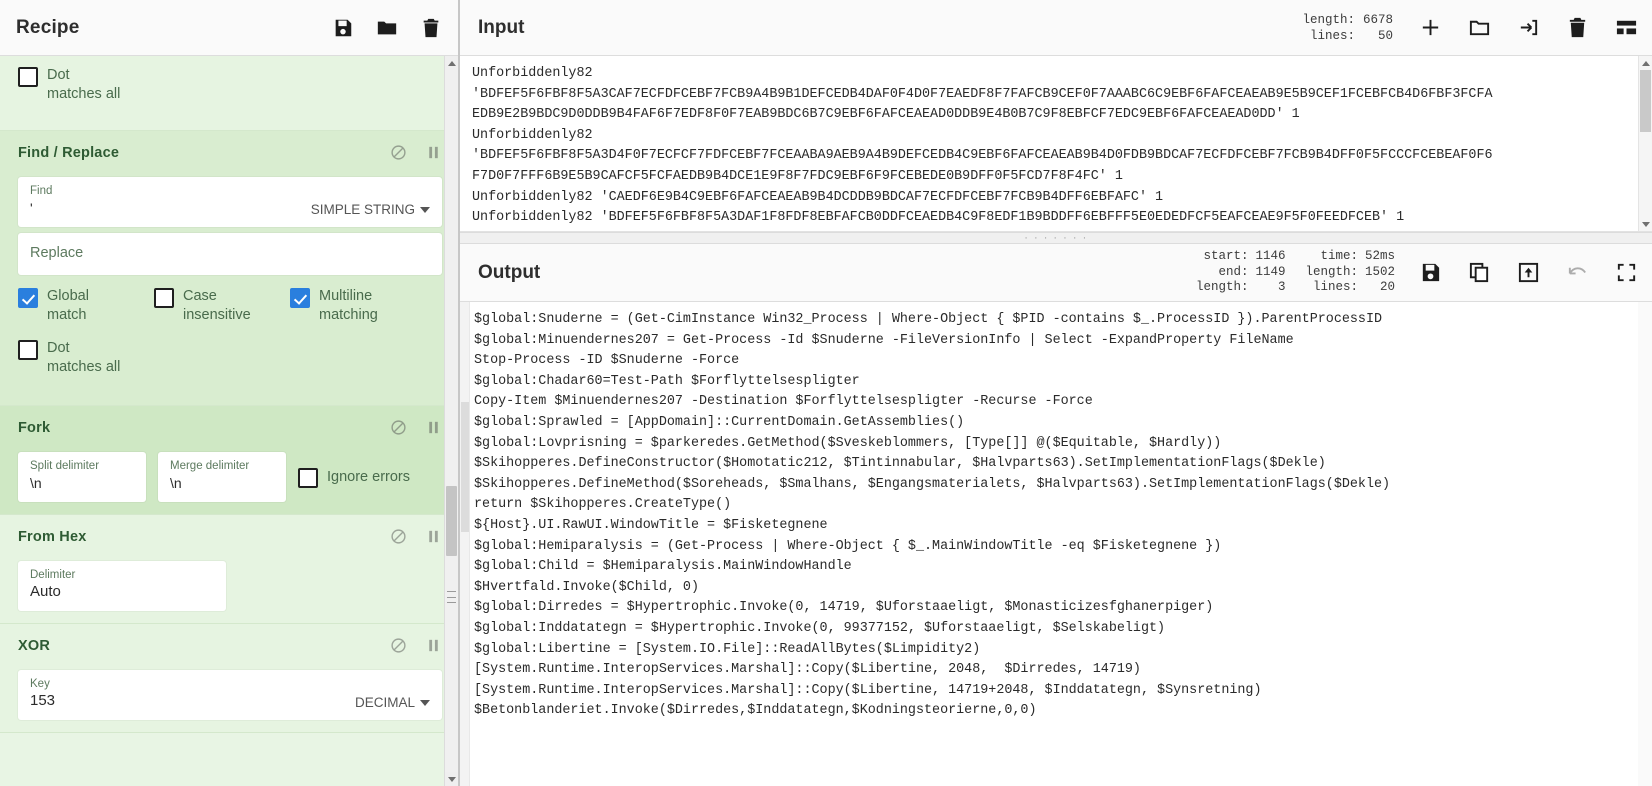 This screenshot has width=1652, height=786. Describe the element at coordinates (1528, 27) in the screenshot. I see `open-as-input-icon` at that location.